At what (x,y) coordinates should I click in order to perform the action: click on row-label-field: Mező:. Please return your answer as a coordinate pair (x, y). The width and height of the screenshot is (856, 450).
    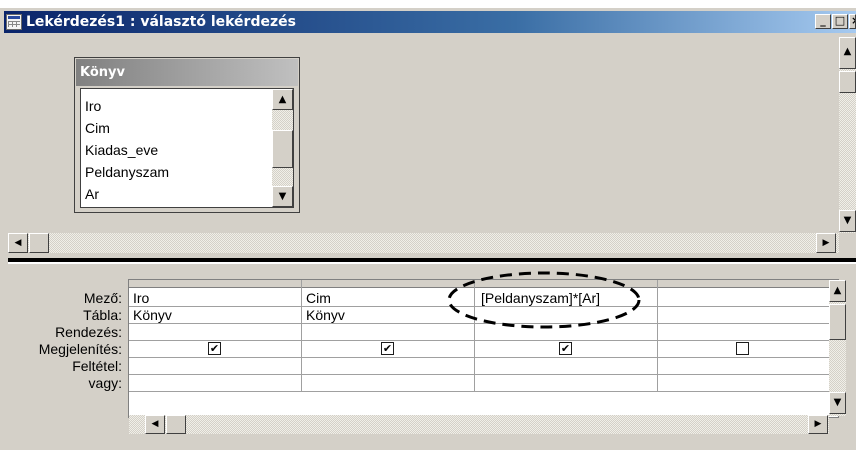
    Looking at the image, I should click on (102, 298).